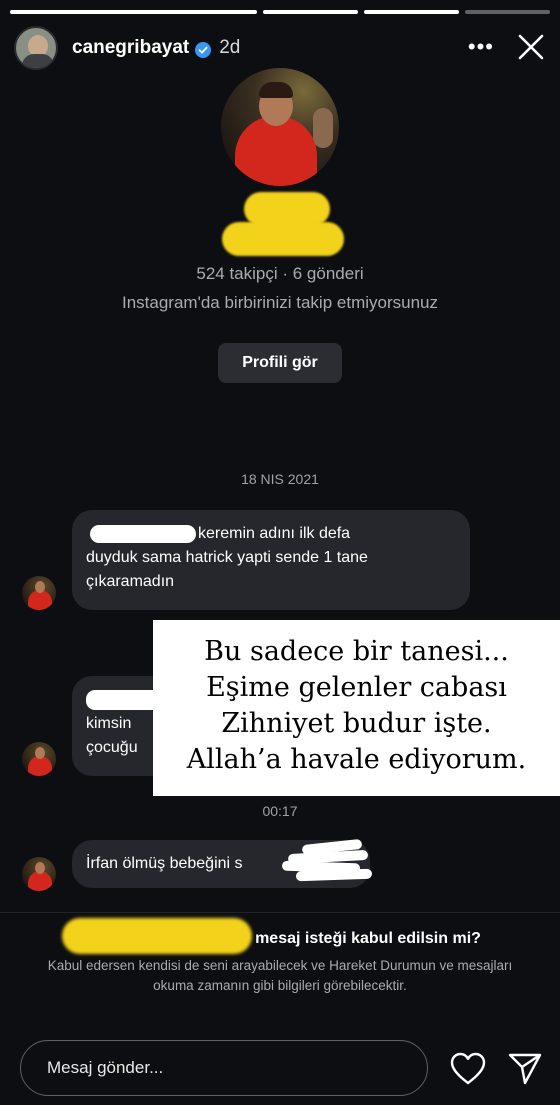  Describe the element at coordinates (130, 48) in the screenshot. I see `story-username: canegribayat` at that location.